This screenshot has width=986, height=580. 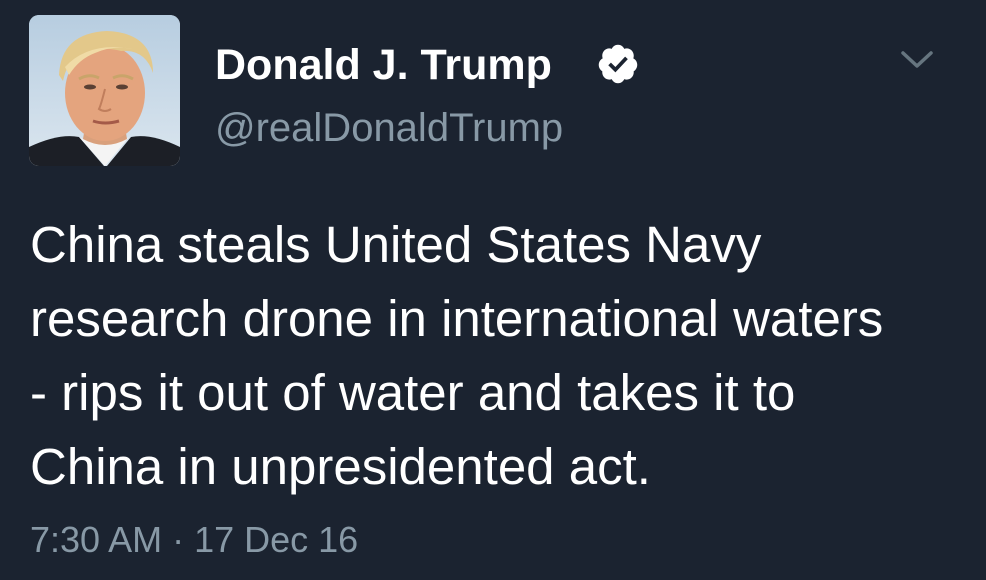 I want to click on tweet-timestamp: 7:30 AM · 17 Dec 16, so click(x=194, y=540).